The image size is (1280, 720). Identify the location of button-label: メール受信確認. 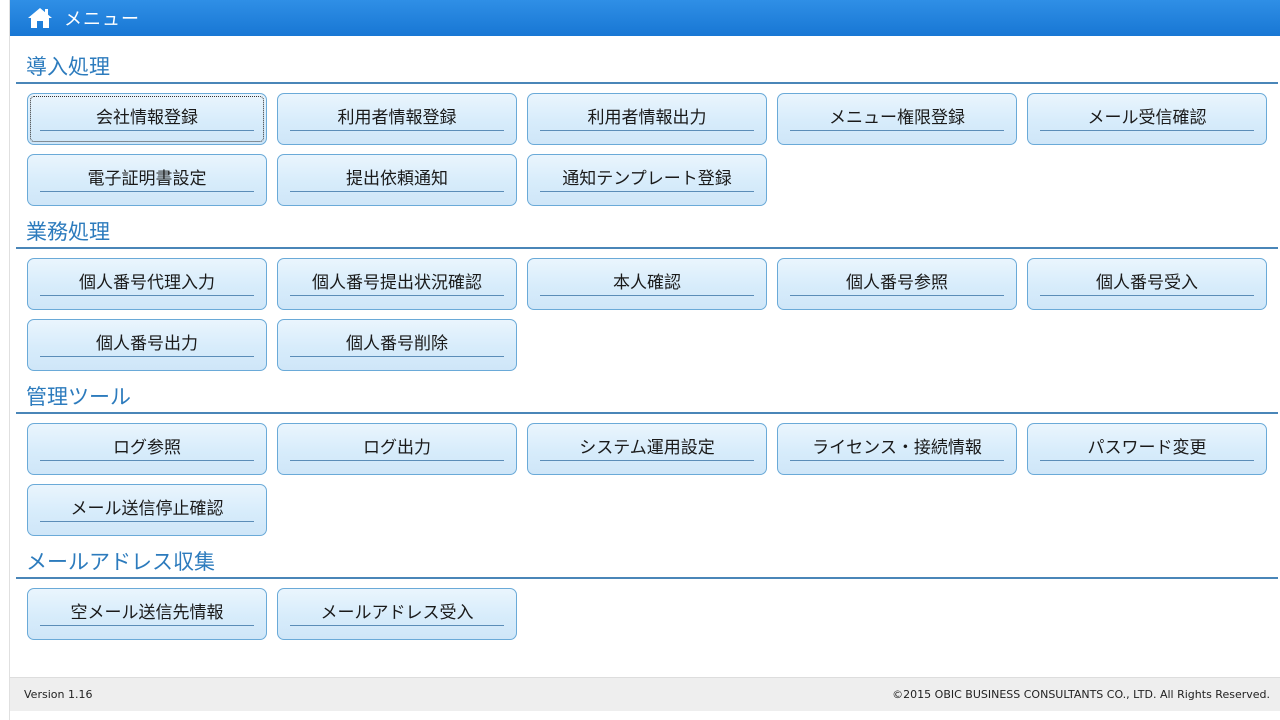
(1147, 117).